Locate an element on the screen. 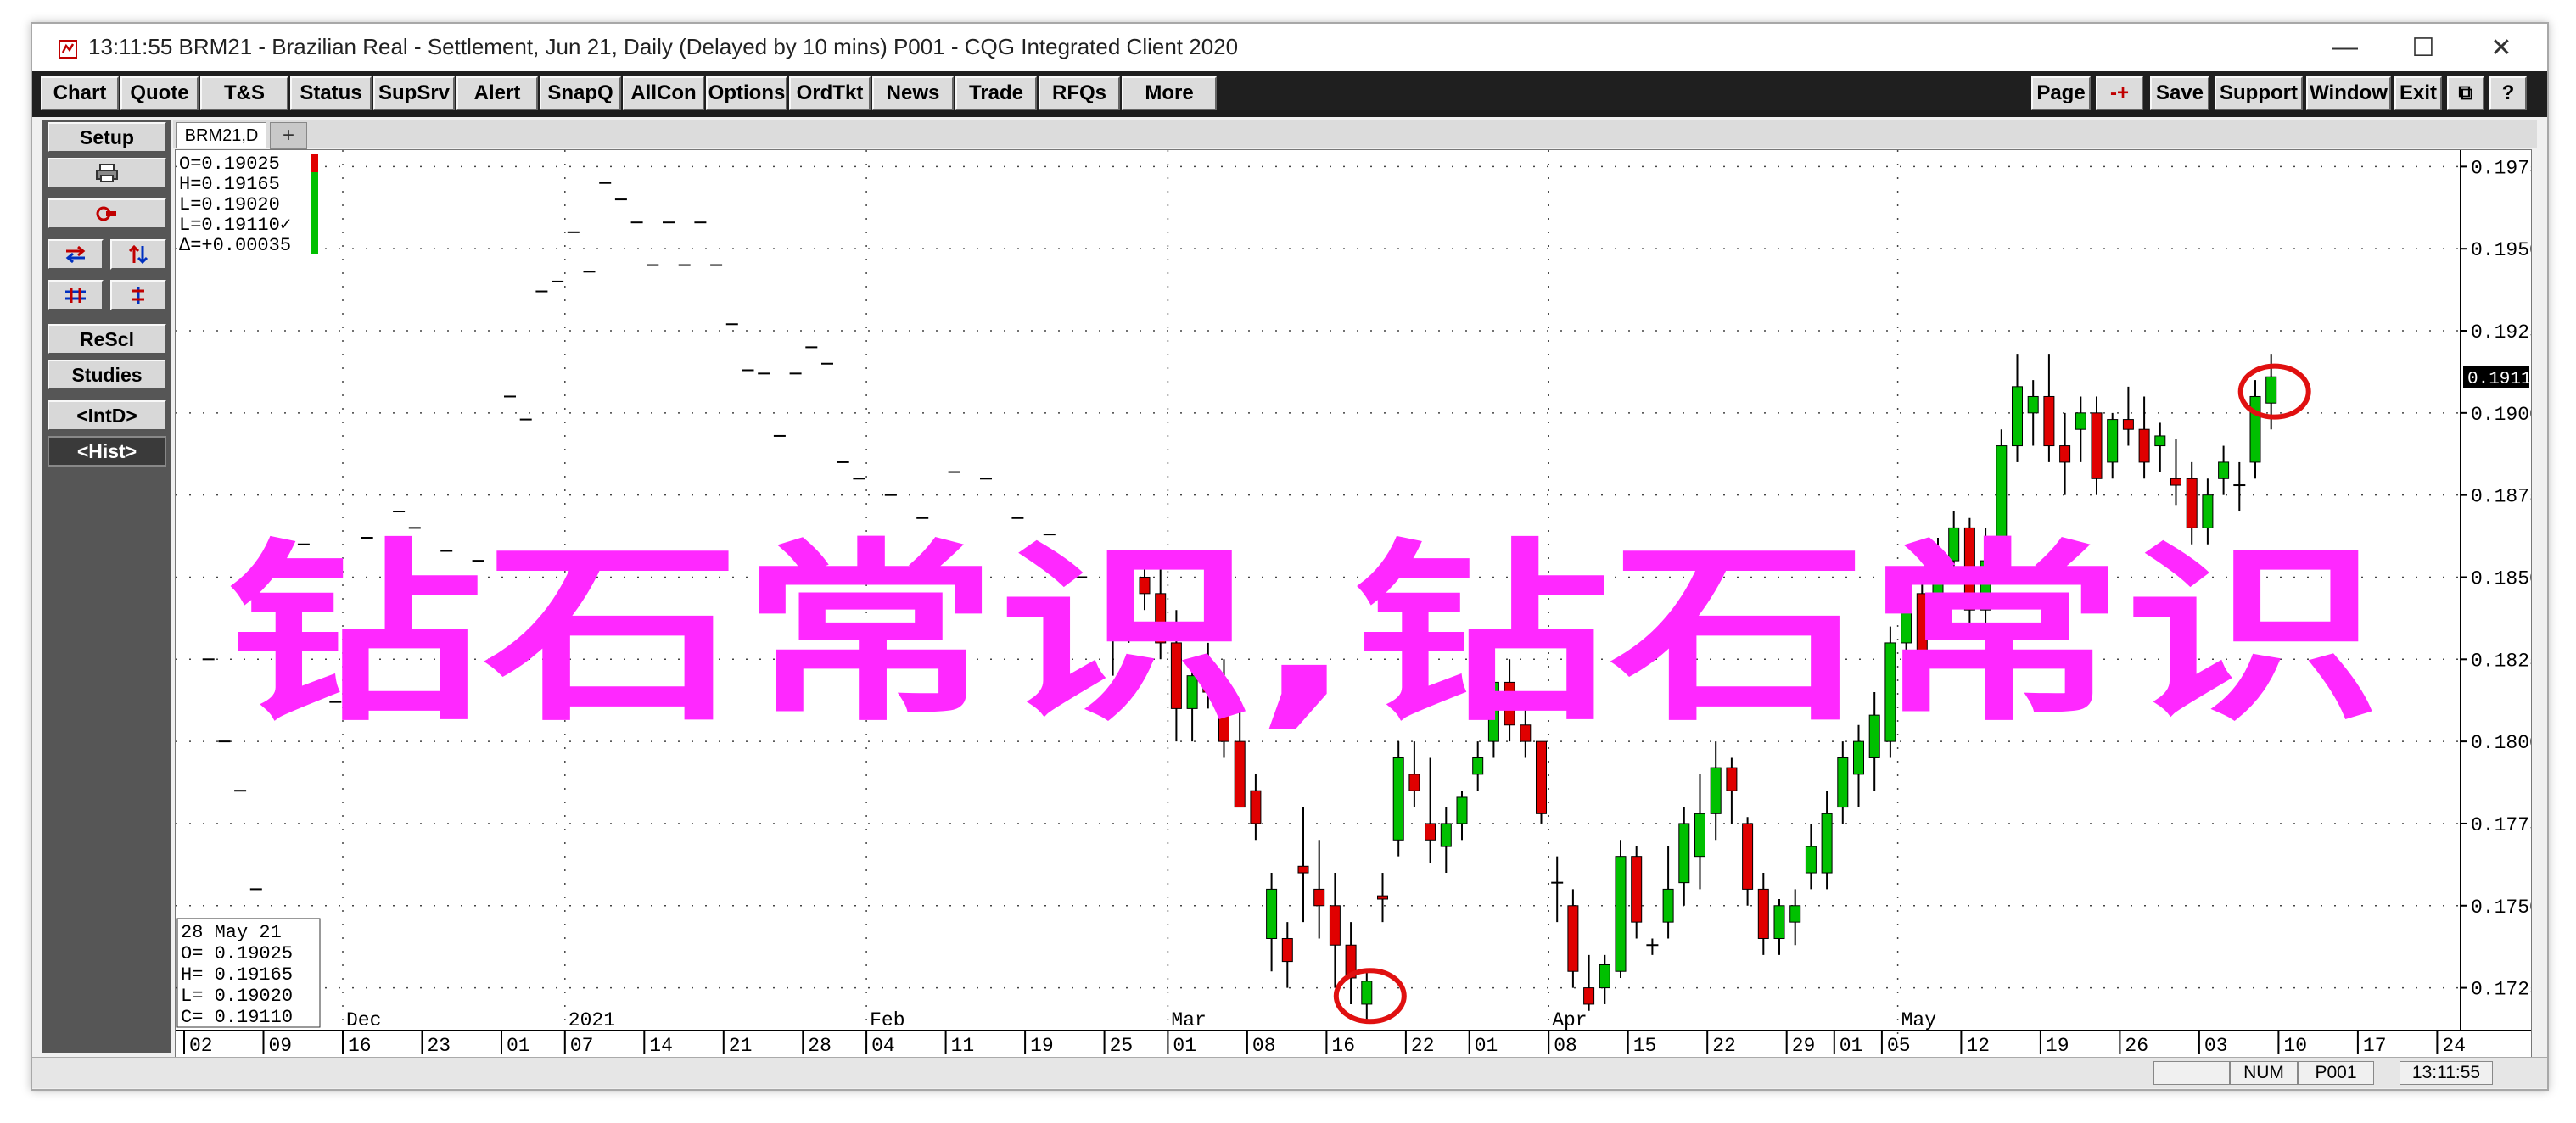  x-tick-label: 02 is located at coordinates (201, 1046).